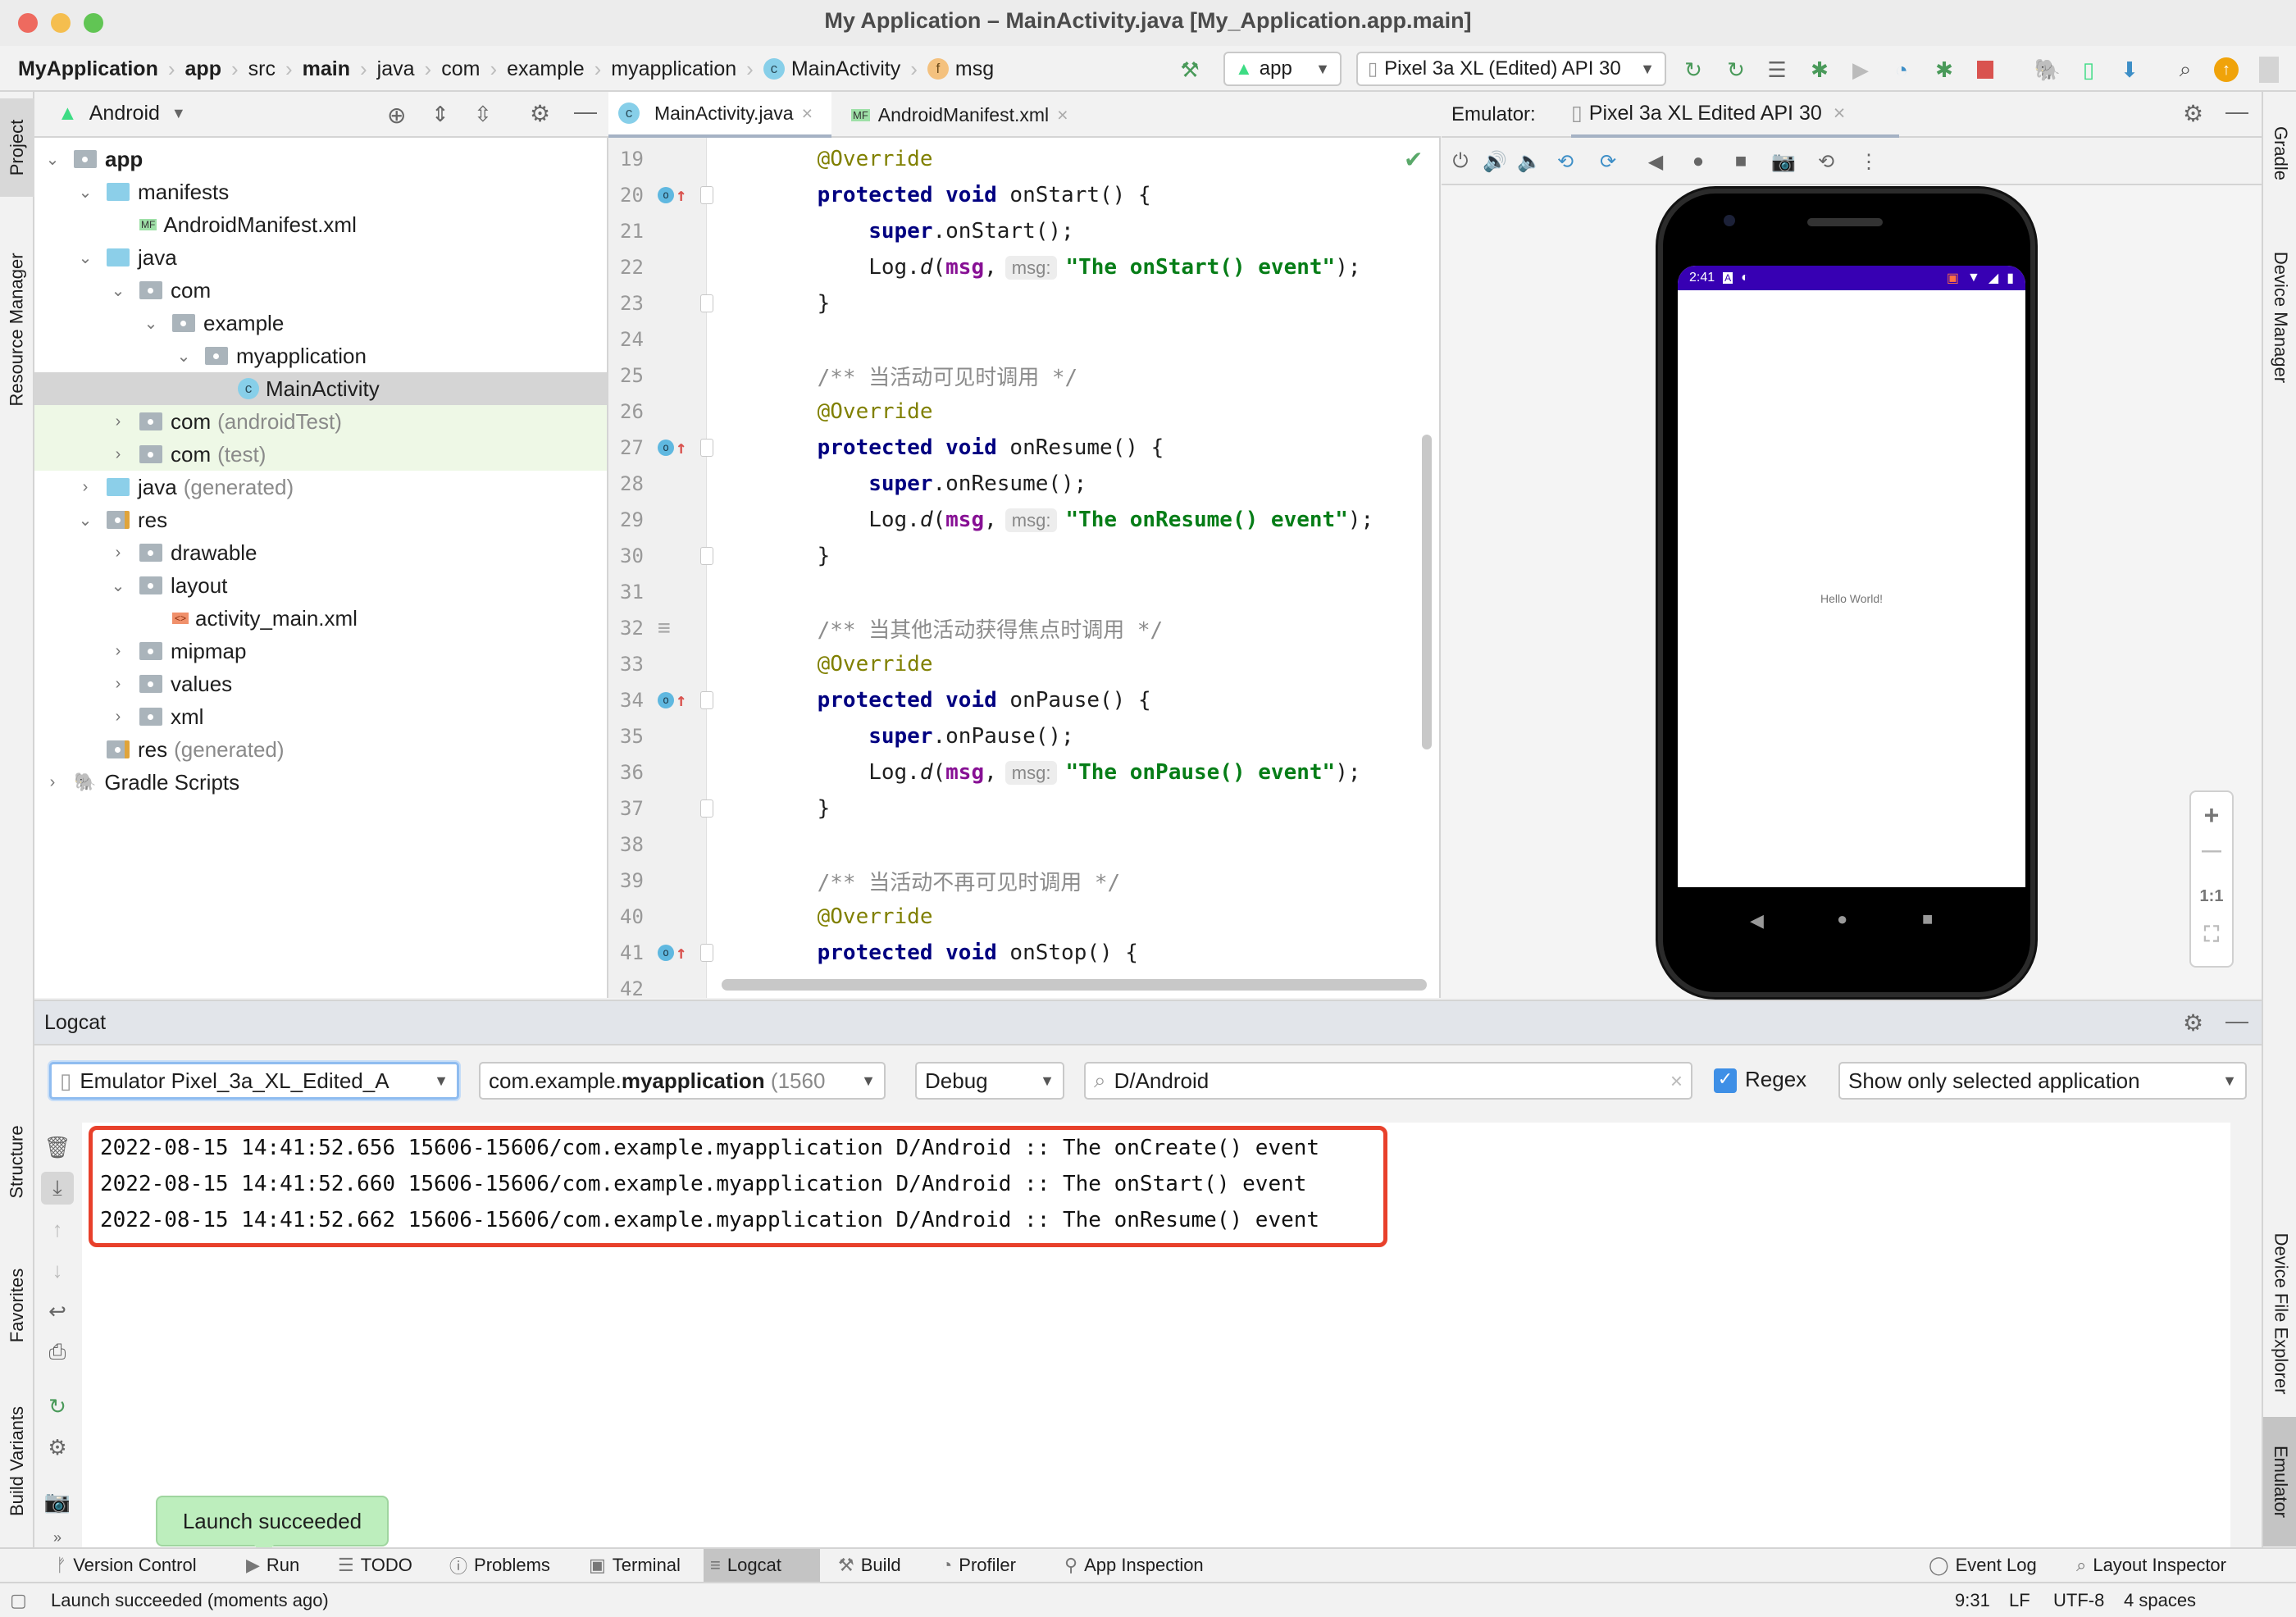 The height and width of the screenshot is (1617, 2296). Describe the element at coordinates (1972, 1600) in the screenshot. I see `caret-position: 9:31` at that location.